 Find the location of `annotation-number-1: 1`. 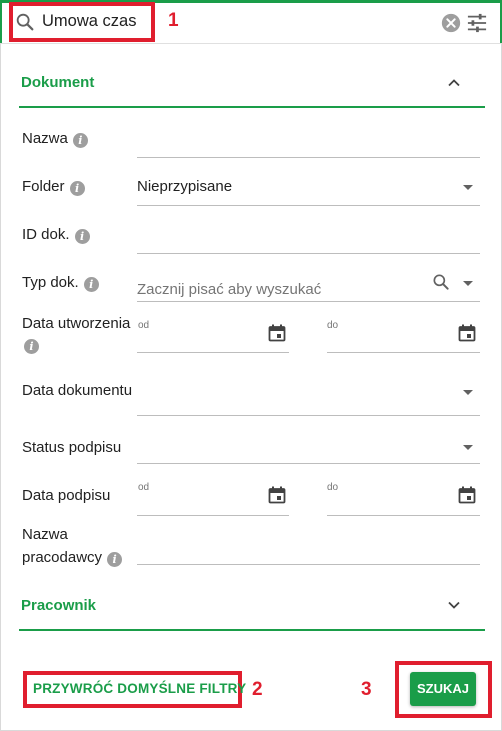

annotation-number-1: 1 is located at coordinates (173, 20).